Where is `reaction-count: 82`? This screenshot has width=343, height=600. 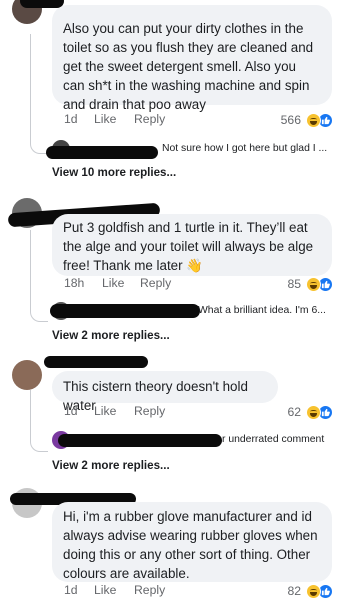 reaction-count: 82 is located at coordinates (294, 591).